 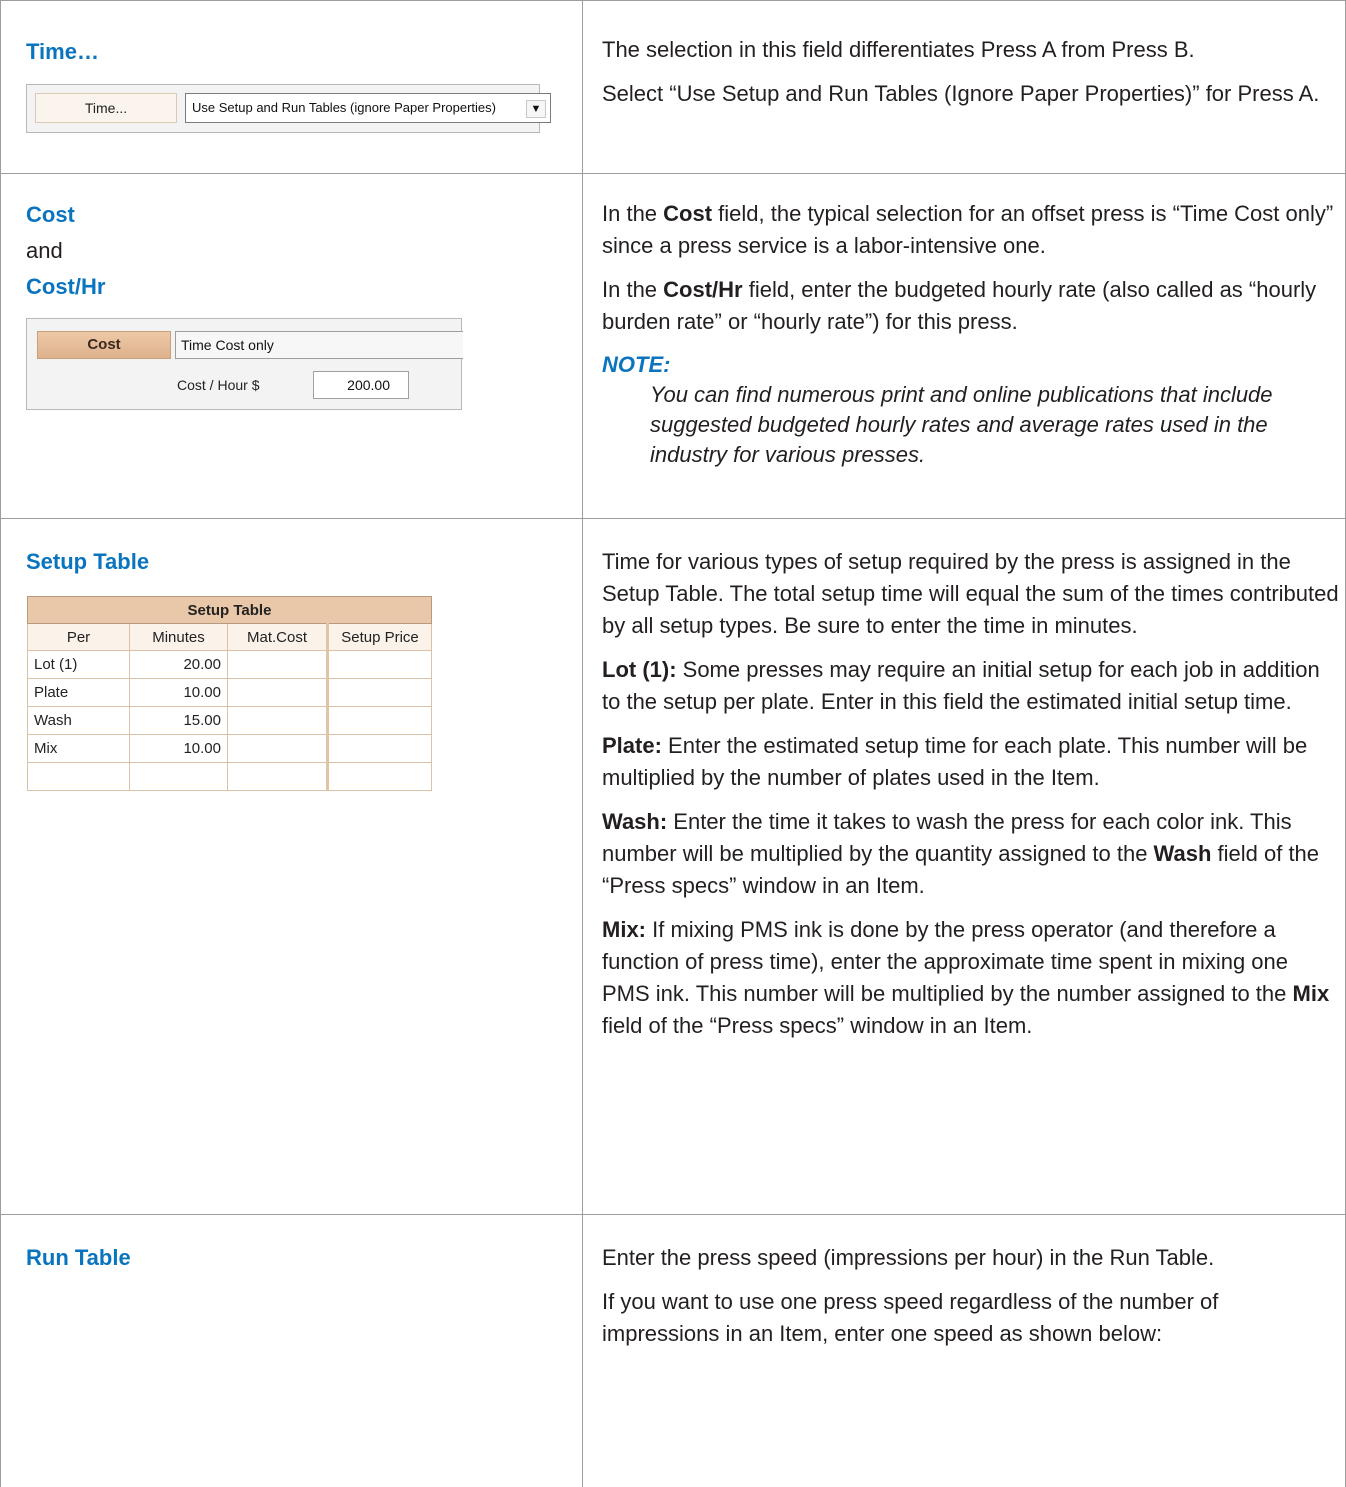 I want to click on table-row: Wash 15.00, so click(x=229, y=720).